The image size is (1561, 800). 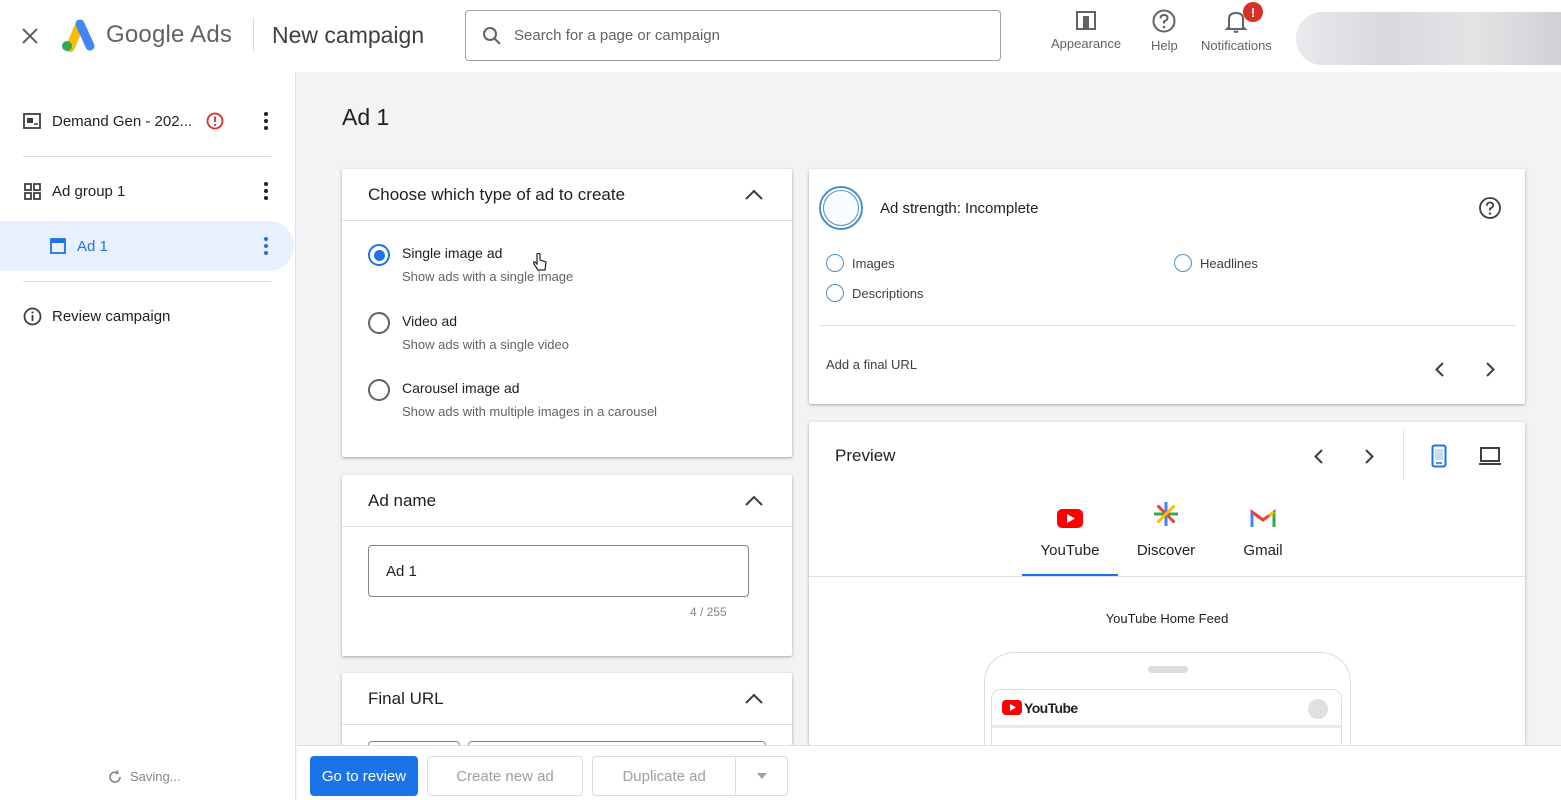 I want to click on tab-label: Gmail, so click(x=1263, y=550).